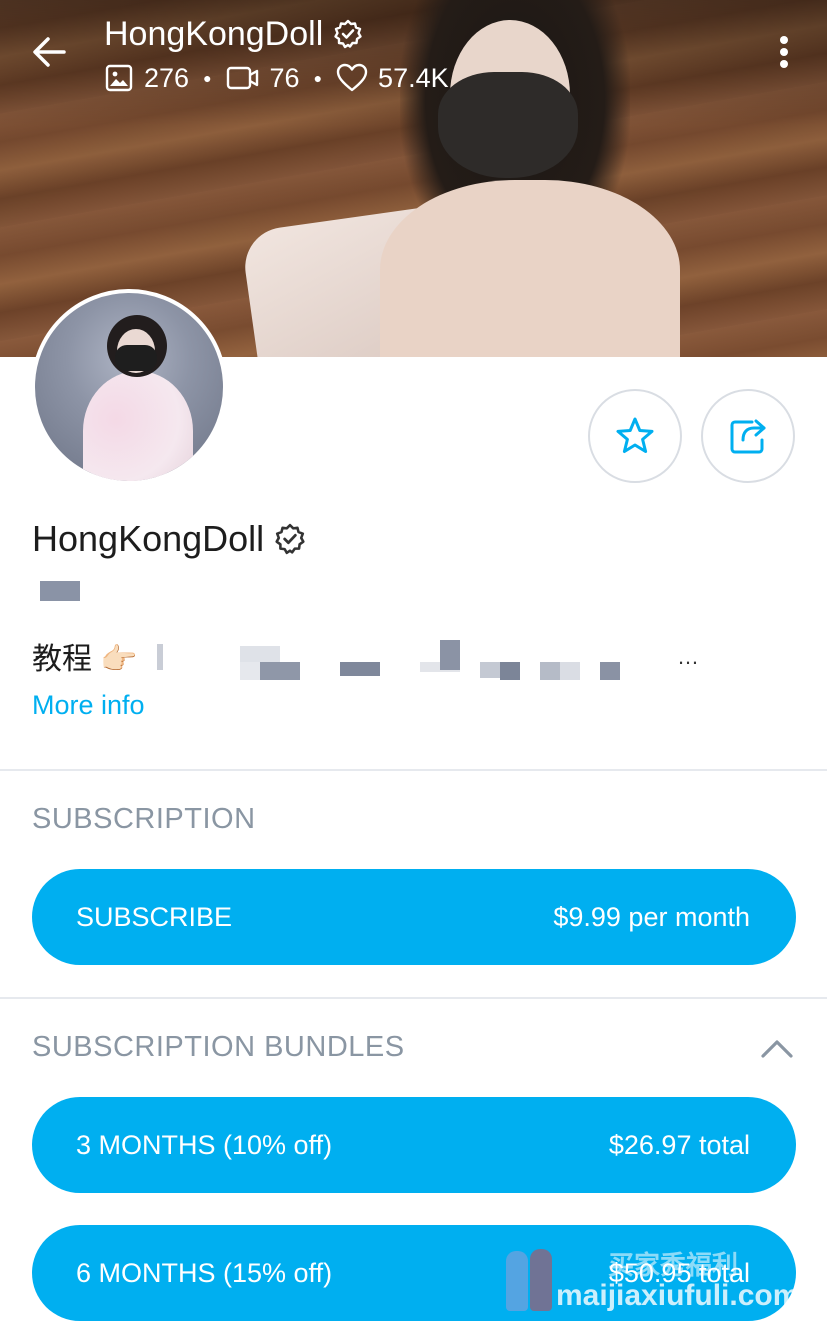  What do you see at coordinates (679, 1144) in the screenshot?
I see `bundle-price: $26.97 total` at bounding box center [679, 1144].